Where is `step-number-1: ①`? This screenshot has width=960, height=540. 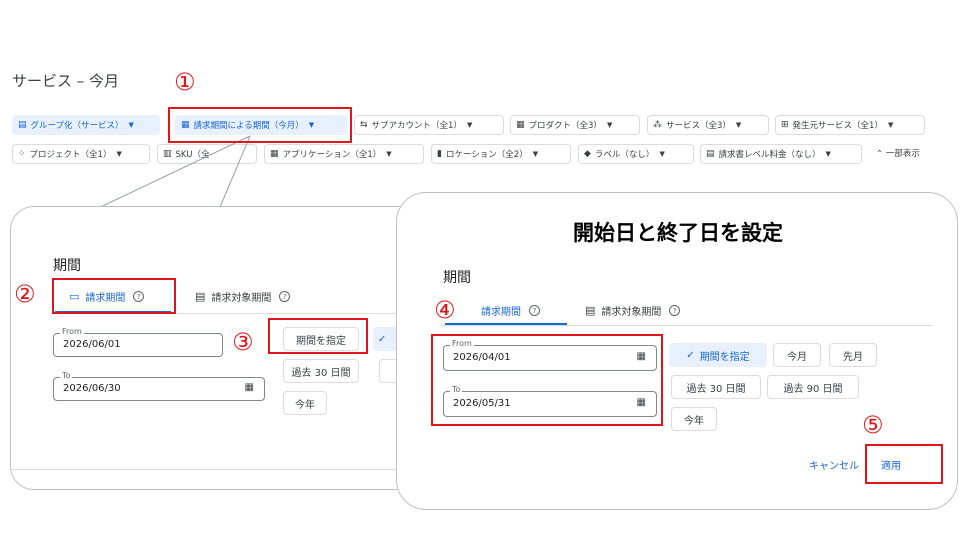
step-number-1: ① is located at coordinates (185, 82).